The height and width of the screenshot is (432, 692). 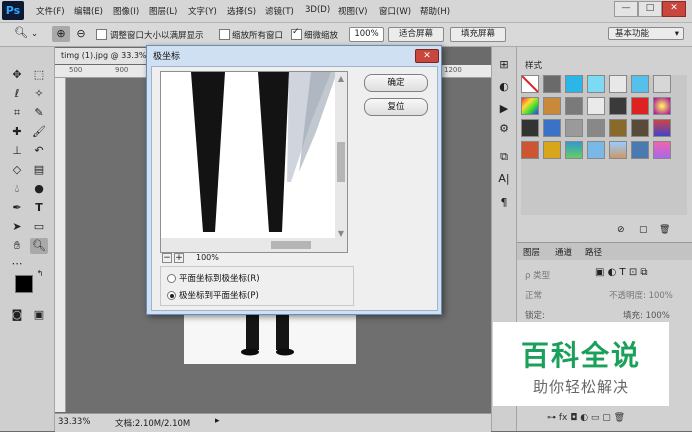 What do you see at coordinates (504, 65) in the screenshot?
I see `history-panel-icon: ⊞` at bounding box center [504, 65].